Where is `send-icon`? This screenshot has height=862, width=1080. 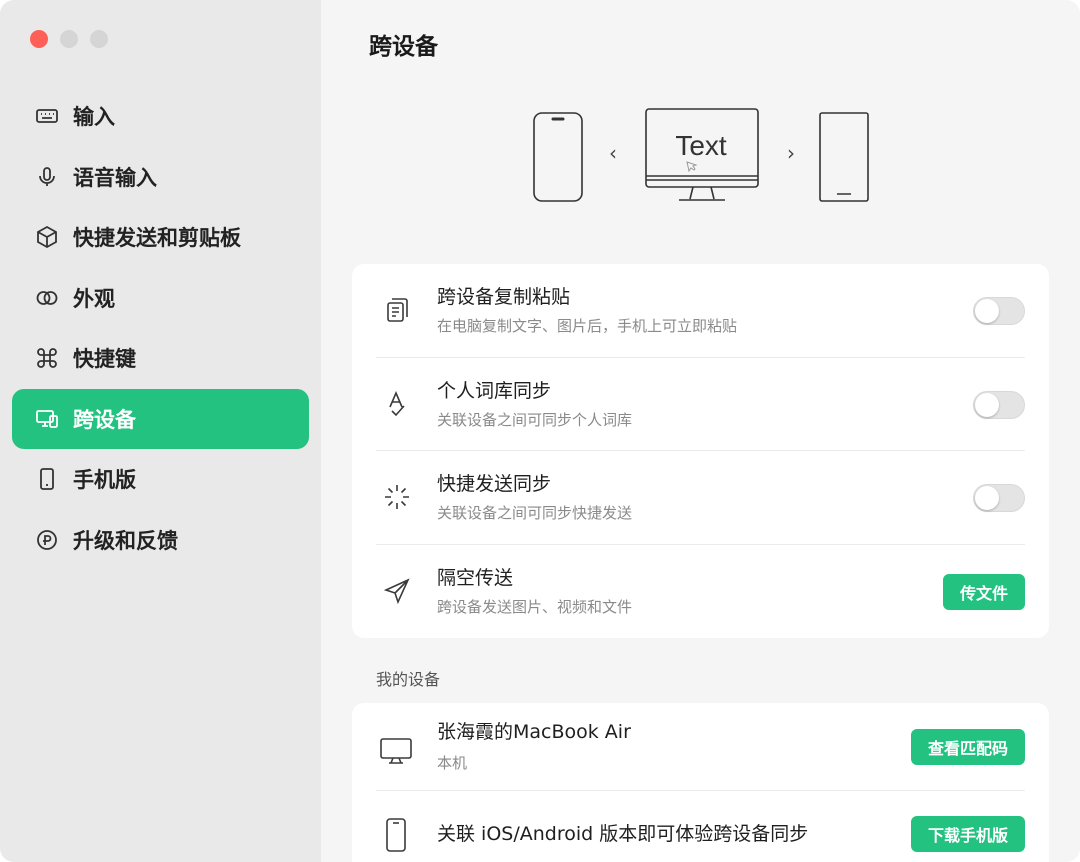 send-icon is located at coordinates (397, 591).